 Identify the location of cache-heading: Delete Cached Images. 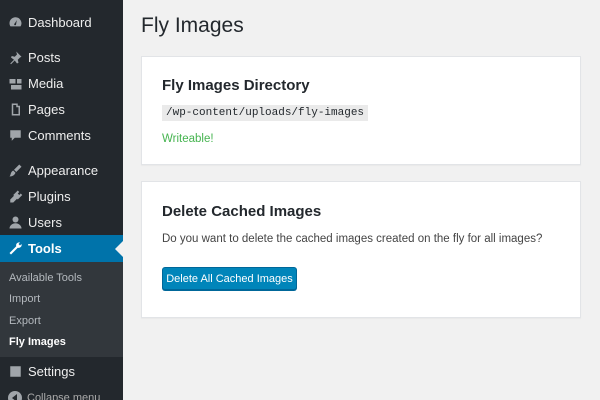
(242, 211).